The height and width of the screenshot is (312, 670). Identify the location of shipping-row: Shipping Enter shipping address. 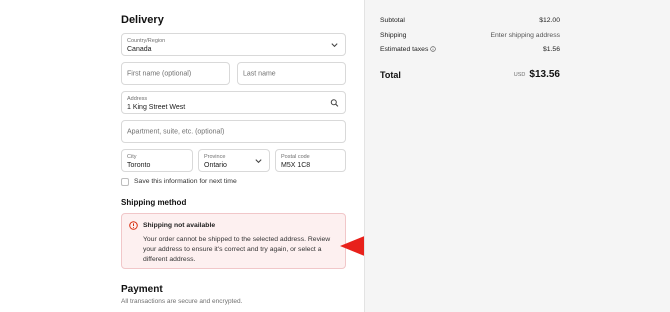
(470, 35).